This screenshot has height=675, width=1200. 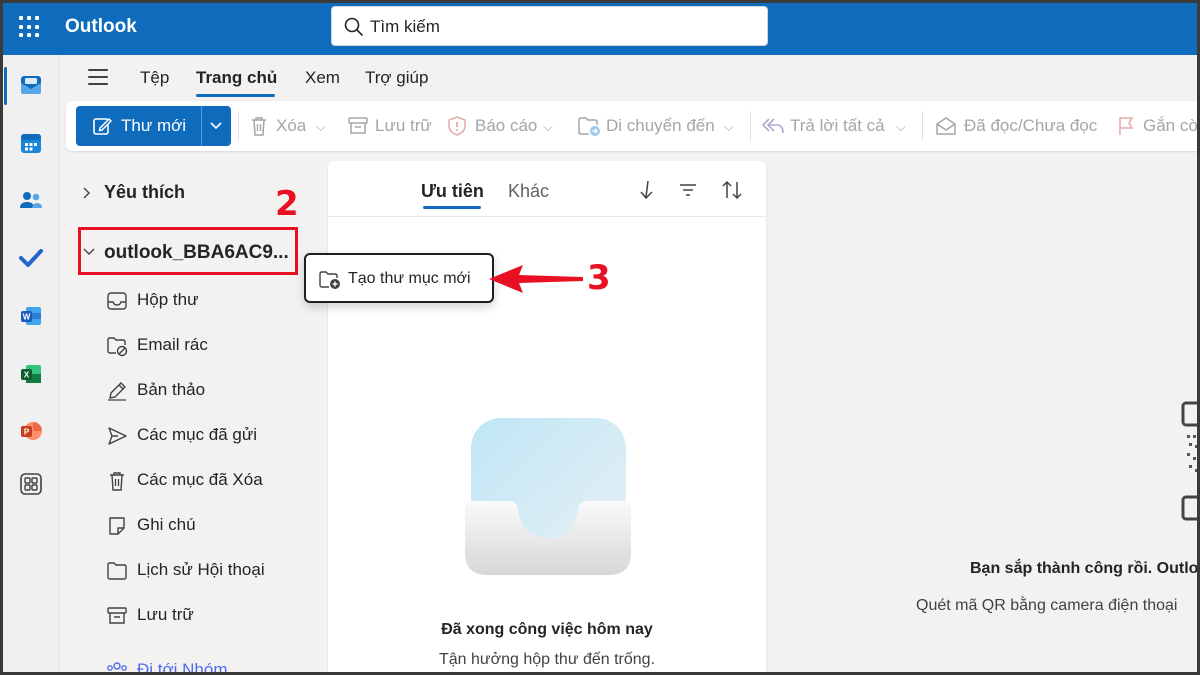 I want to click on search-icon, so click(x=353, y=26).